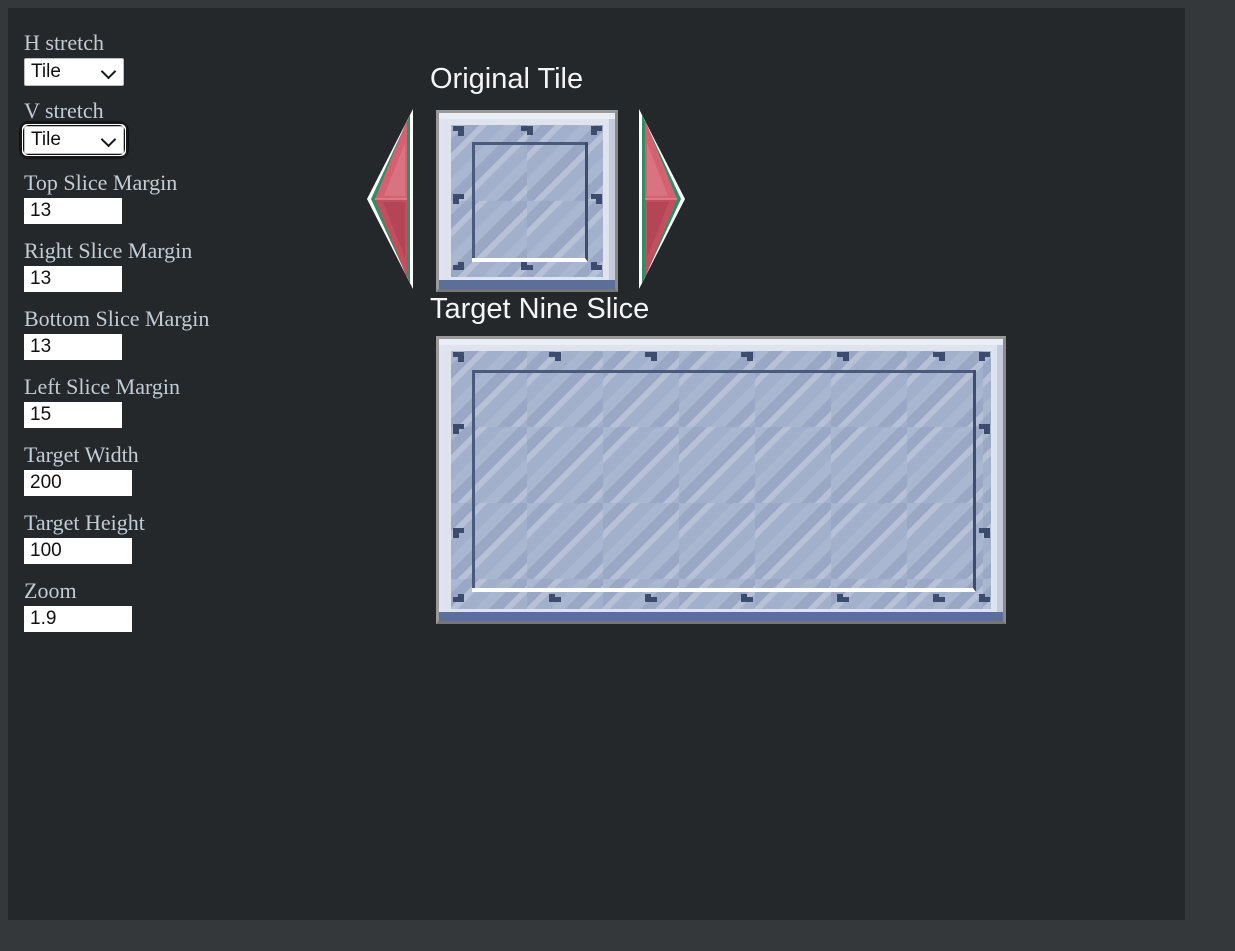  I want to click on target-bottom-shadow, so click(721, 616).